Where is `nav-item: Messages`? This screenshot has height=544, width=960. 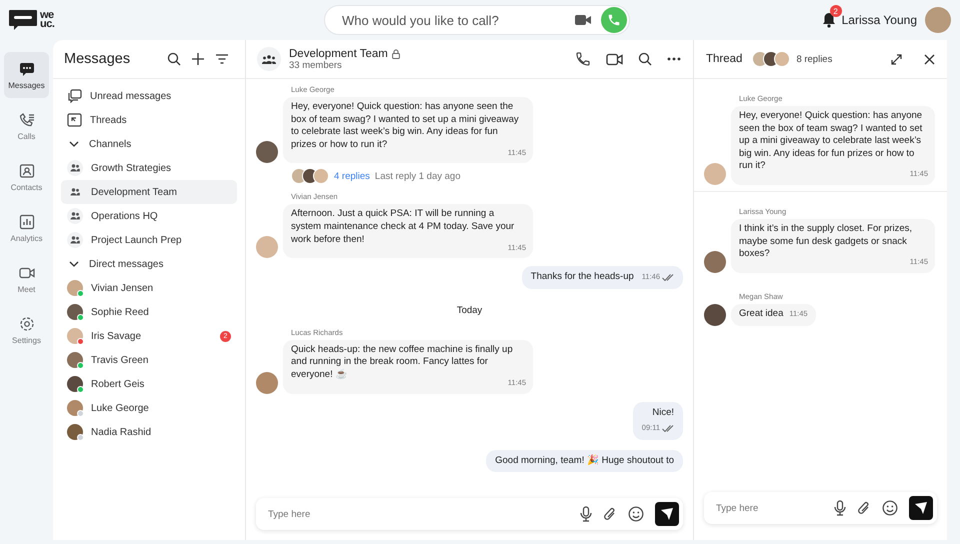 nav-item: Messages is located at coordinates (26, 75).